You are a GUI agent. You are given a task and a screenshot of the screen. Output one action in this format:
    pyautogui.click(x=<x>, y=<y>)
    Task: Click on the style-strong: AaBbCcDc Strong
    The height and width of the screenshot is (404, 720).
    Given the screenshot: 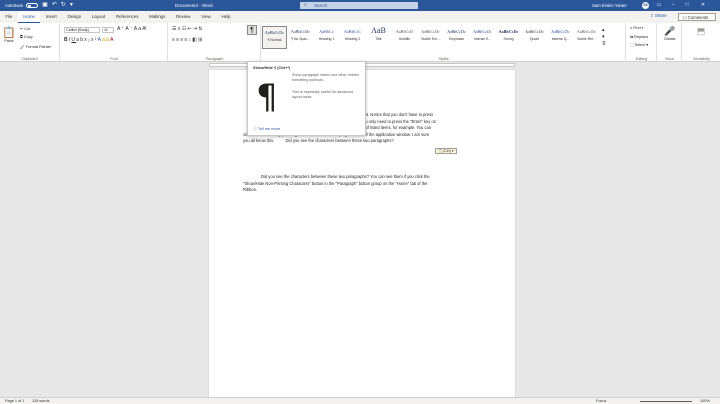 What is the action you would take?
    pyautogui.click(x=508, y=37)
    